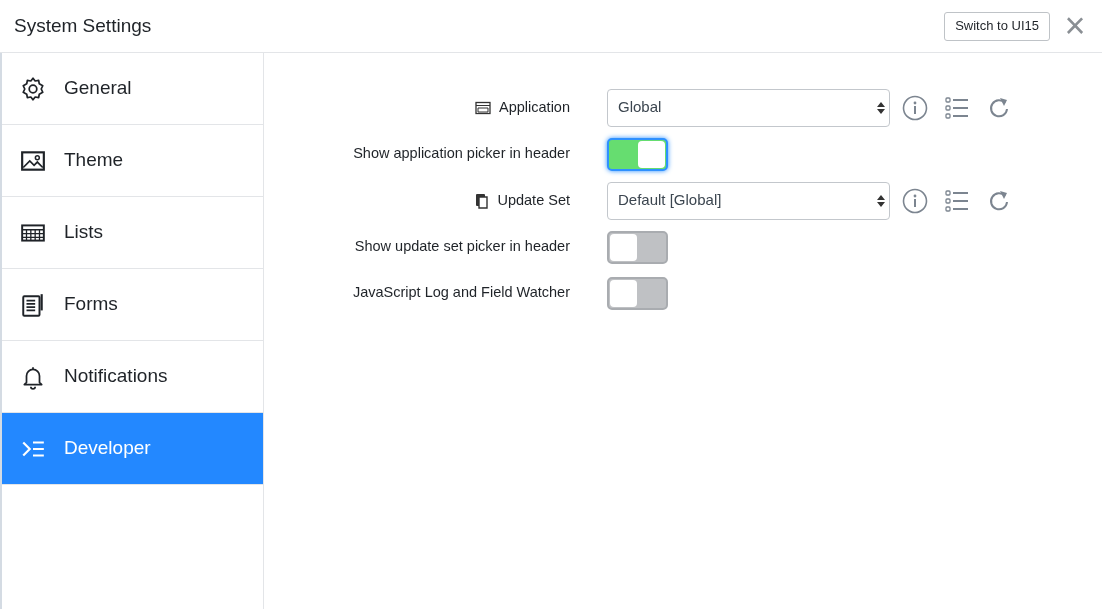 This screenshot has height=609, width=1102. I want to click on setting-label: Update Set, so click(533, 200).